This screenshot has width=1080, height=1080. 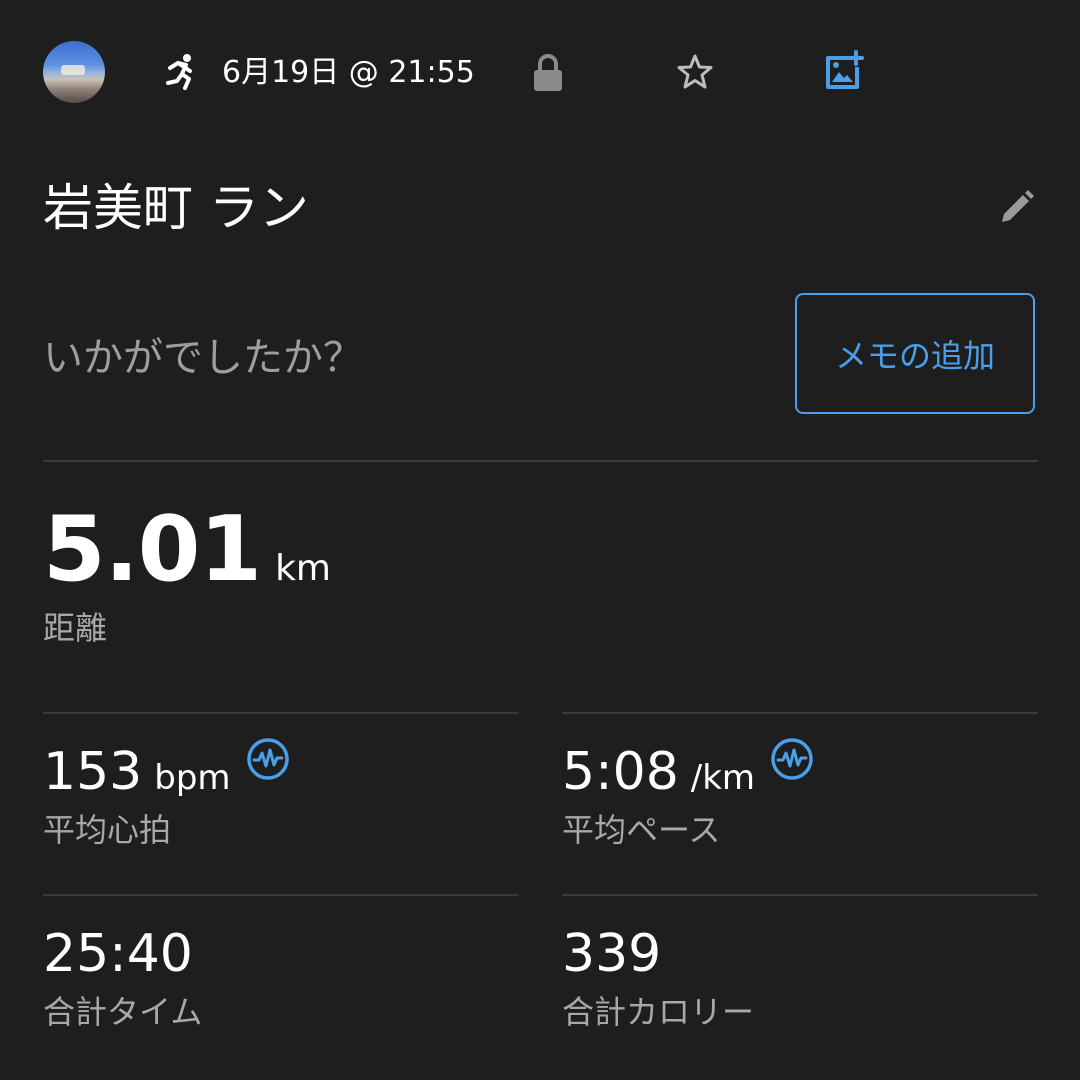 What do you see at coordinates (348, 72) in the screenshot?
I see `activity-datetime: 6月19日 @ 21:55` at bounding box center [348, 72].